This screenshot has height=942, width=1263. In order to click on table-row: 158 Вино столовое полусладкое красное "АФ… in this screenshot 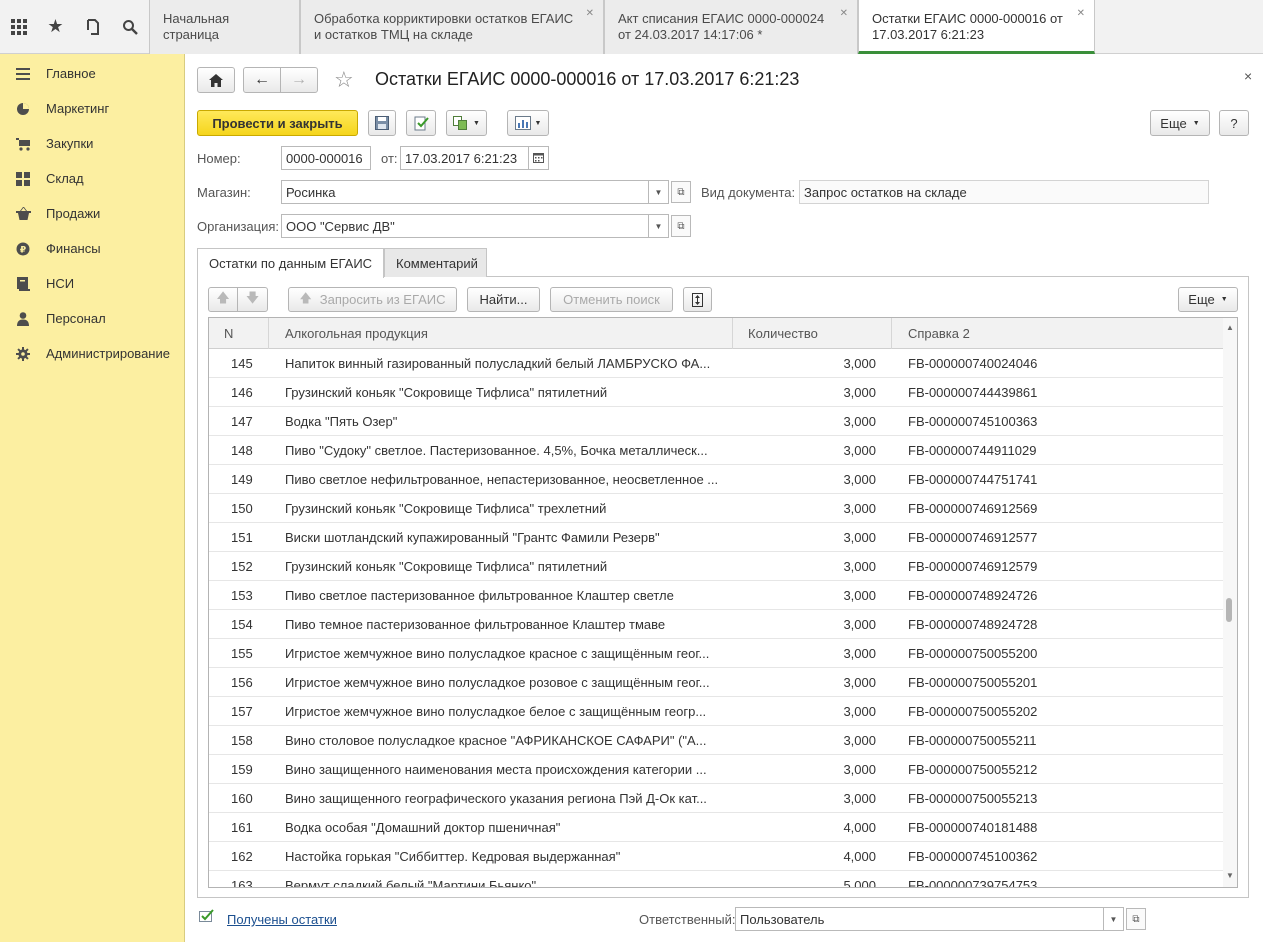, I will do `click(716, 740)`.